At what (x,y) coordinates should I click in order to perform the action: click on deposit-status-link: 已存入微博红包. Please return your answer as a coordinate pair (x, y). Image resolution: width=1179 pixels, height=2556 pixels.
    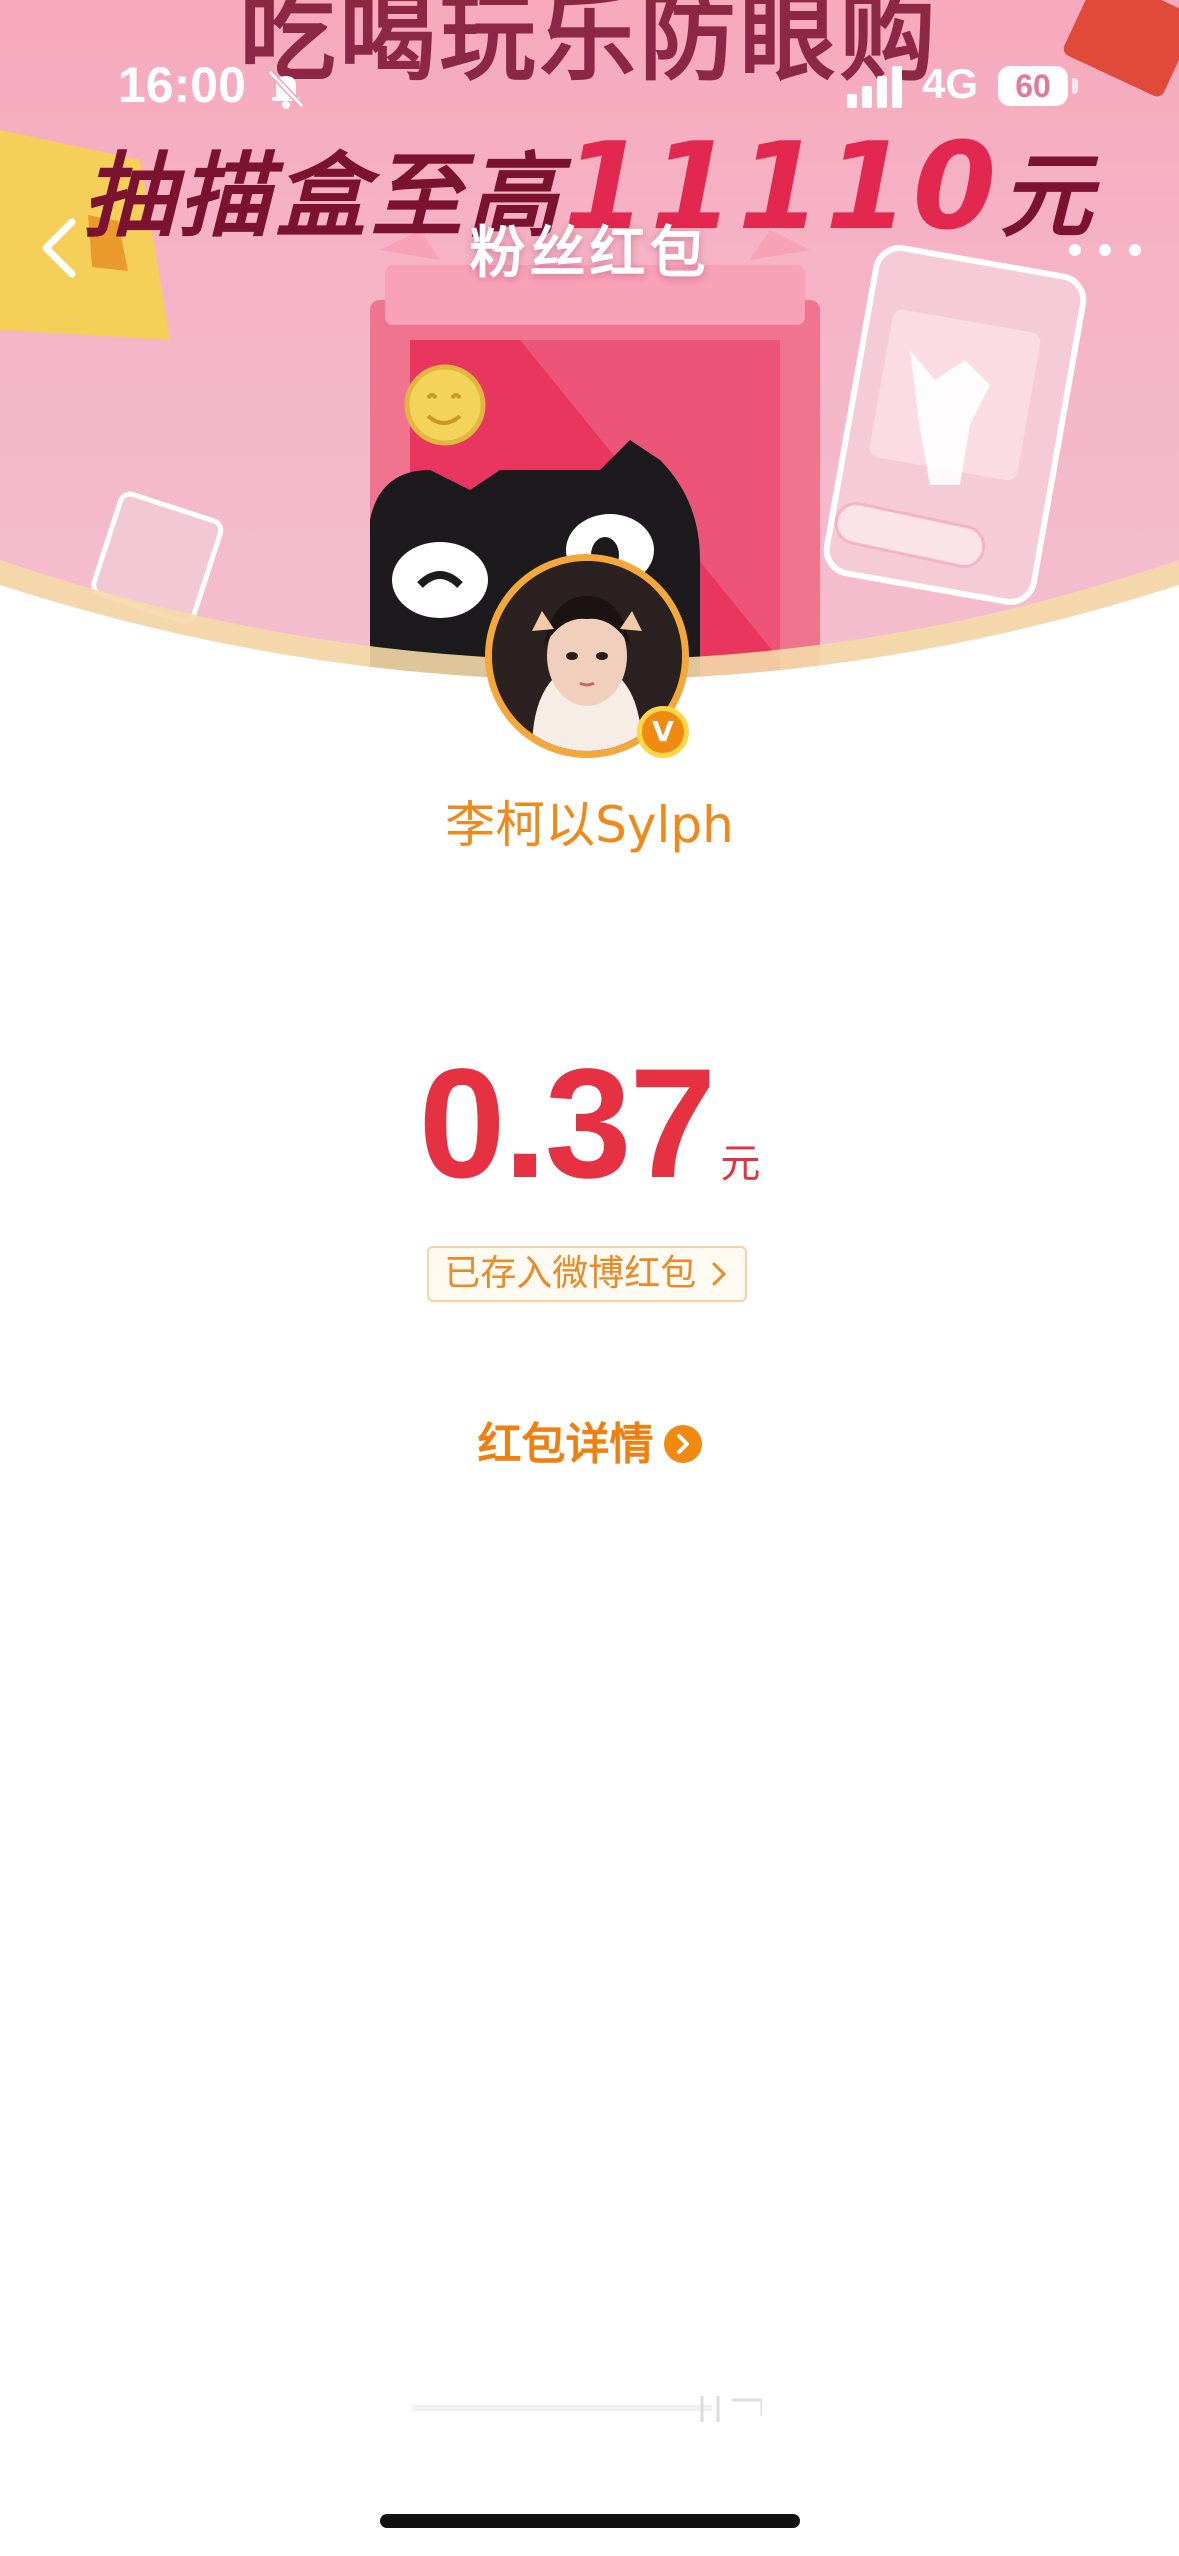
    Looking at the image, I should click on (587, 1274).